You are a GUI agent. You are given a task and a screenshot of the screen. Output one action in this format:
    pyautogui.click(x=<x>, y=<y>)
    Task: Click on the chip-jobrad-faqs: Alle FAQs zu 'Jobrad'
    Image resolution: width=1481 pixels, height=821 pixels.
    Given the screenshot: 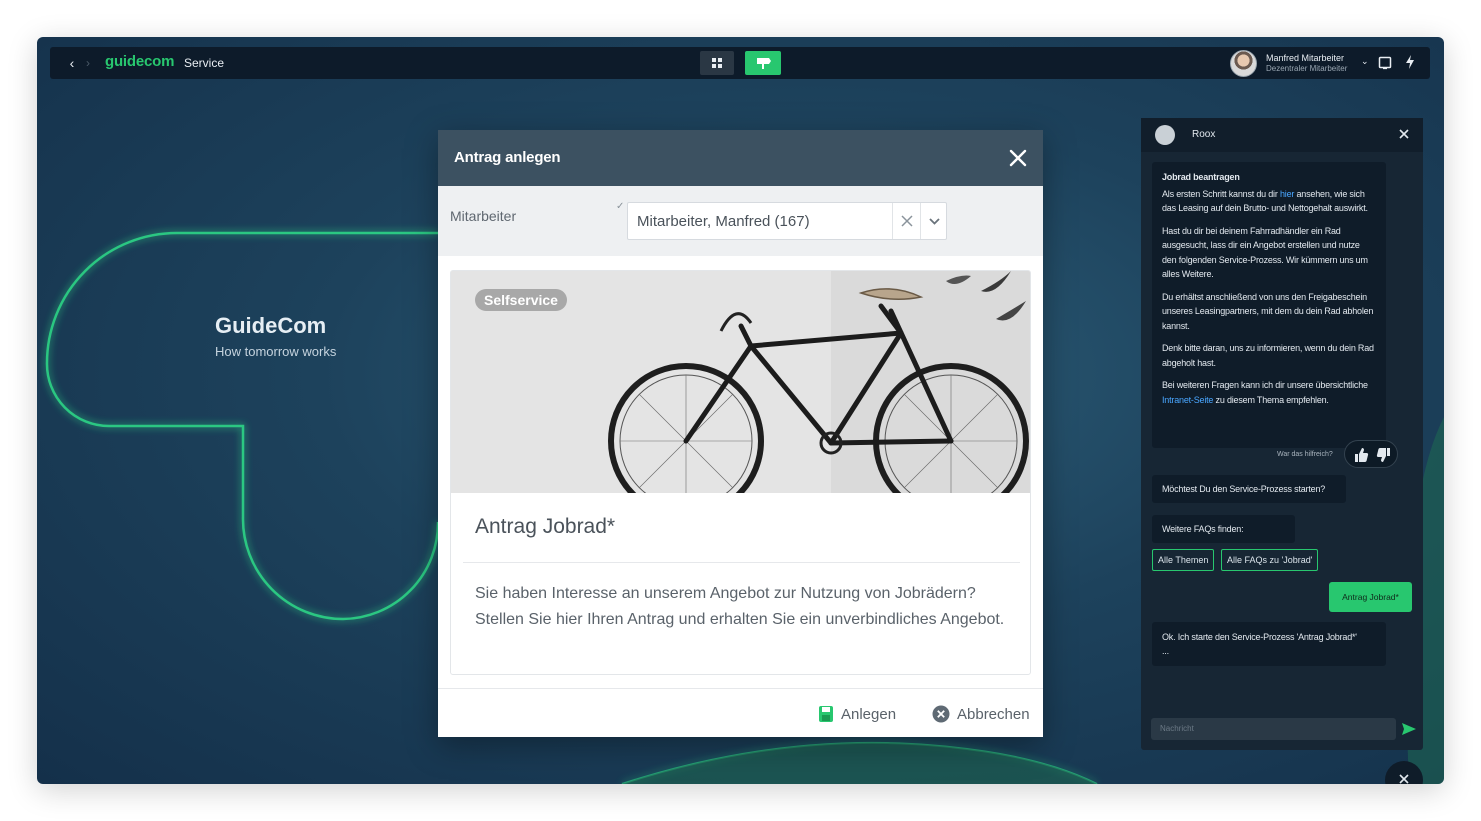 What is the action you would take?
    pyautogui.click(x=1270, y=560)
    